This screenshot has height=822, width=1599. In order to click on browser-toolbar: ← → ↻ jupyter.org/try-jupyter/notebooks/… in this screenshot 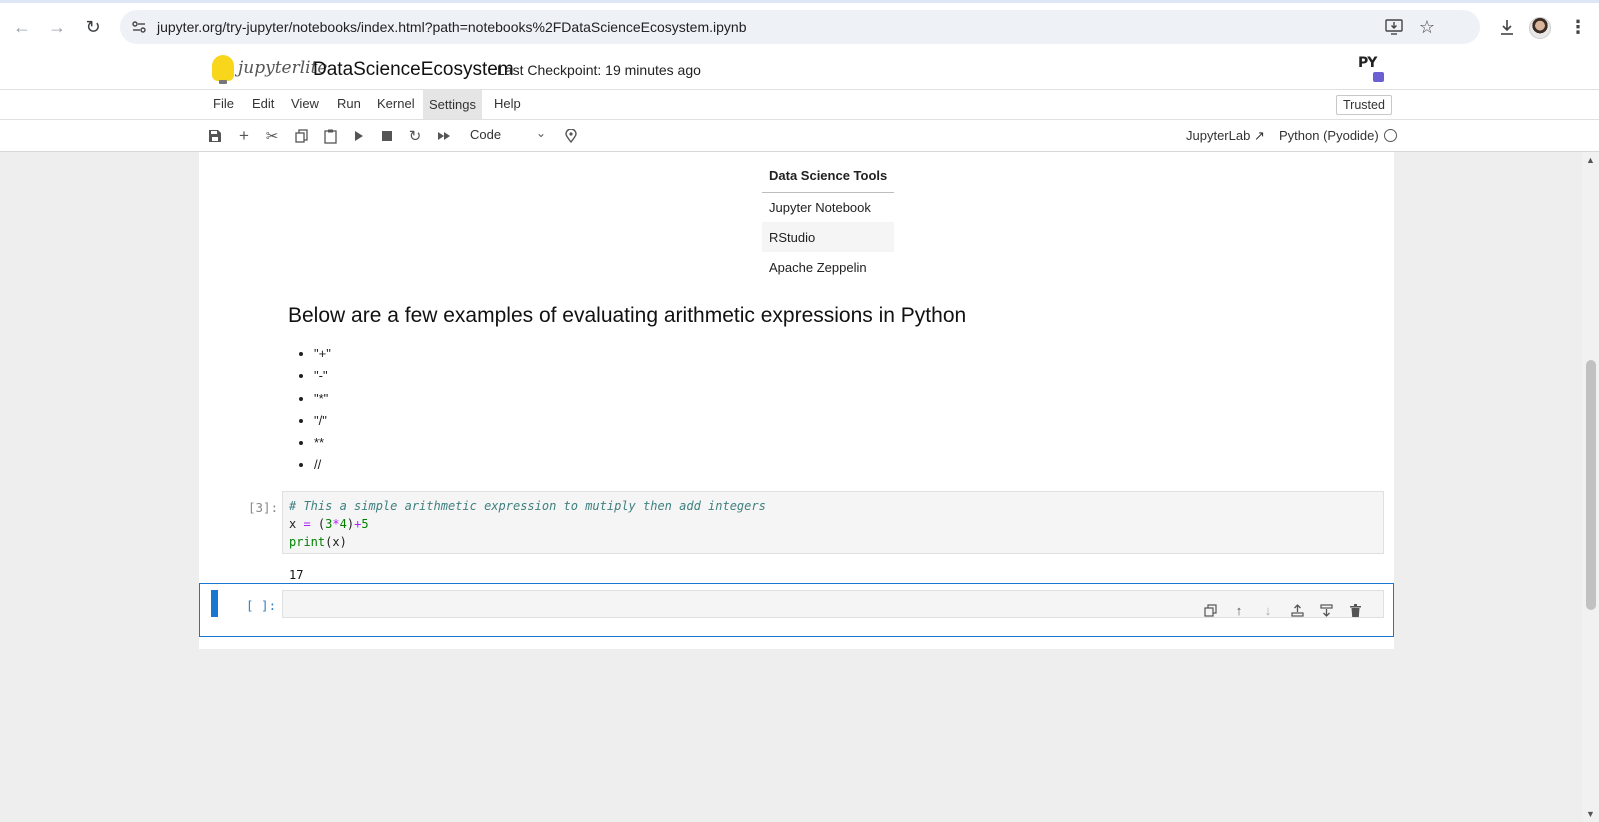, I will do `click(799, 24)`.